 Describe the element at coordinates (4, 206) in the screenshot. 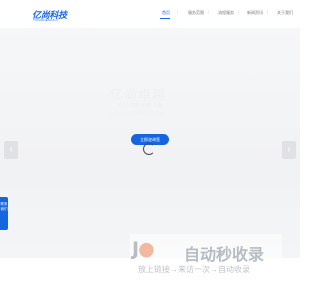

I see `side-contact-label: 联系我们` at that location.